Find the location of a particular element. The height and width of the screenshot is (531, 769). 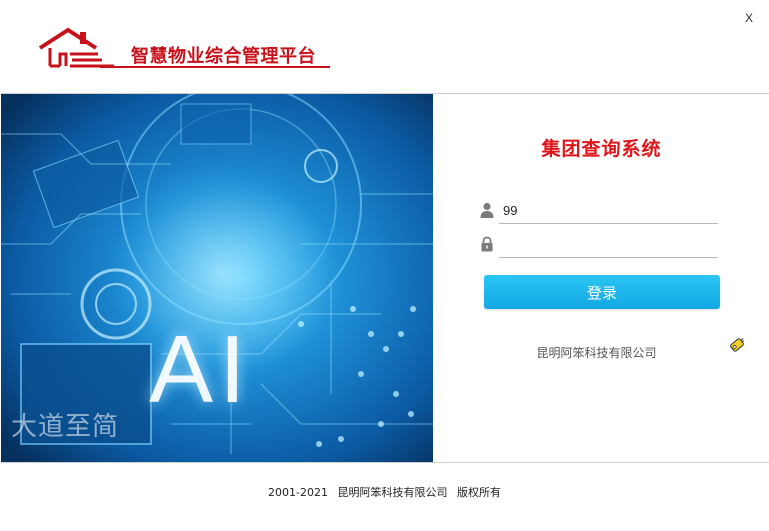

brand-underline is located at coordinates (215, 67).